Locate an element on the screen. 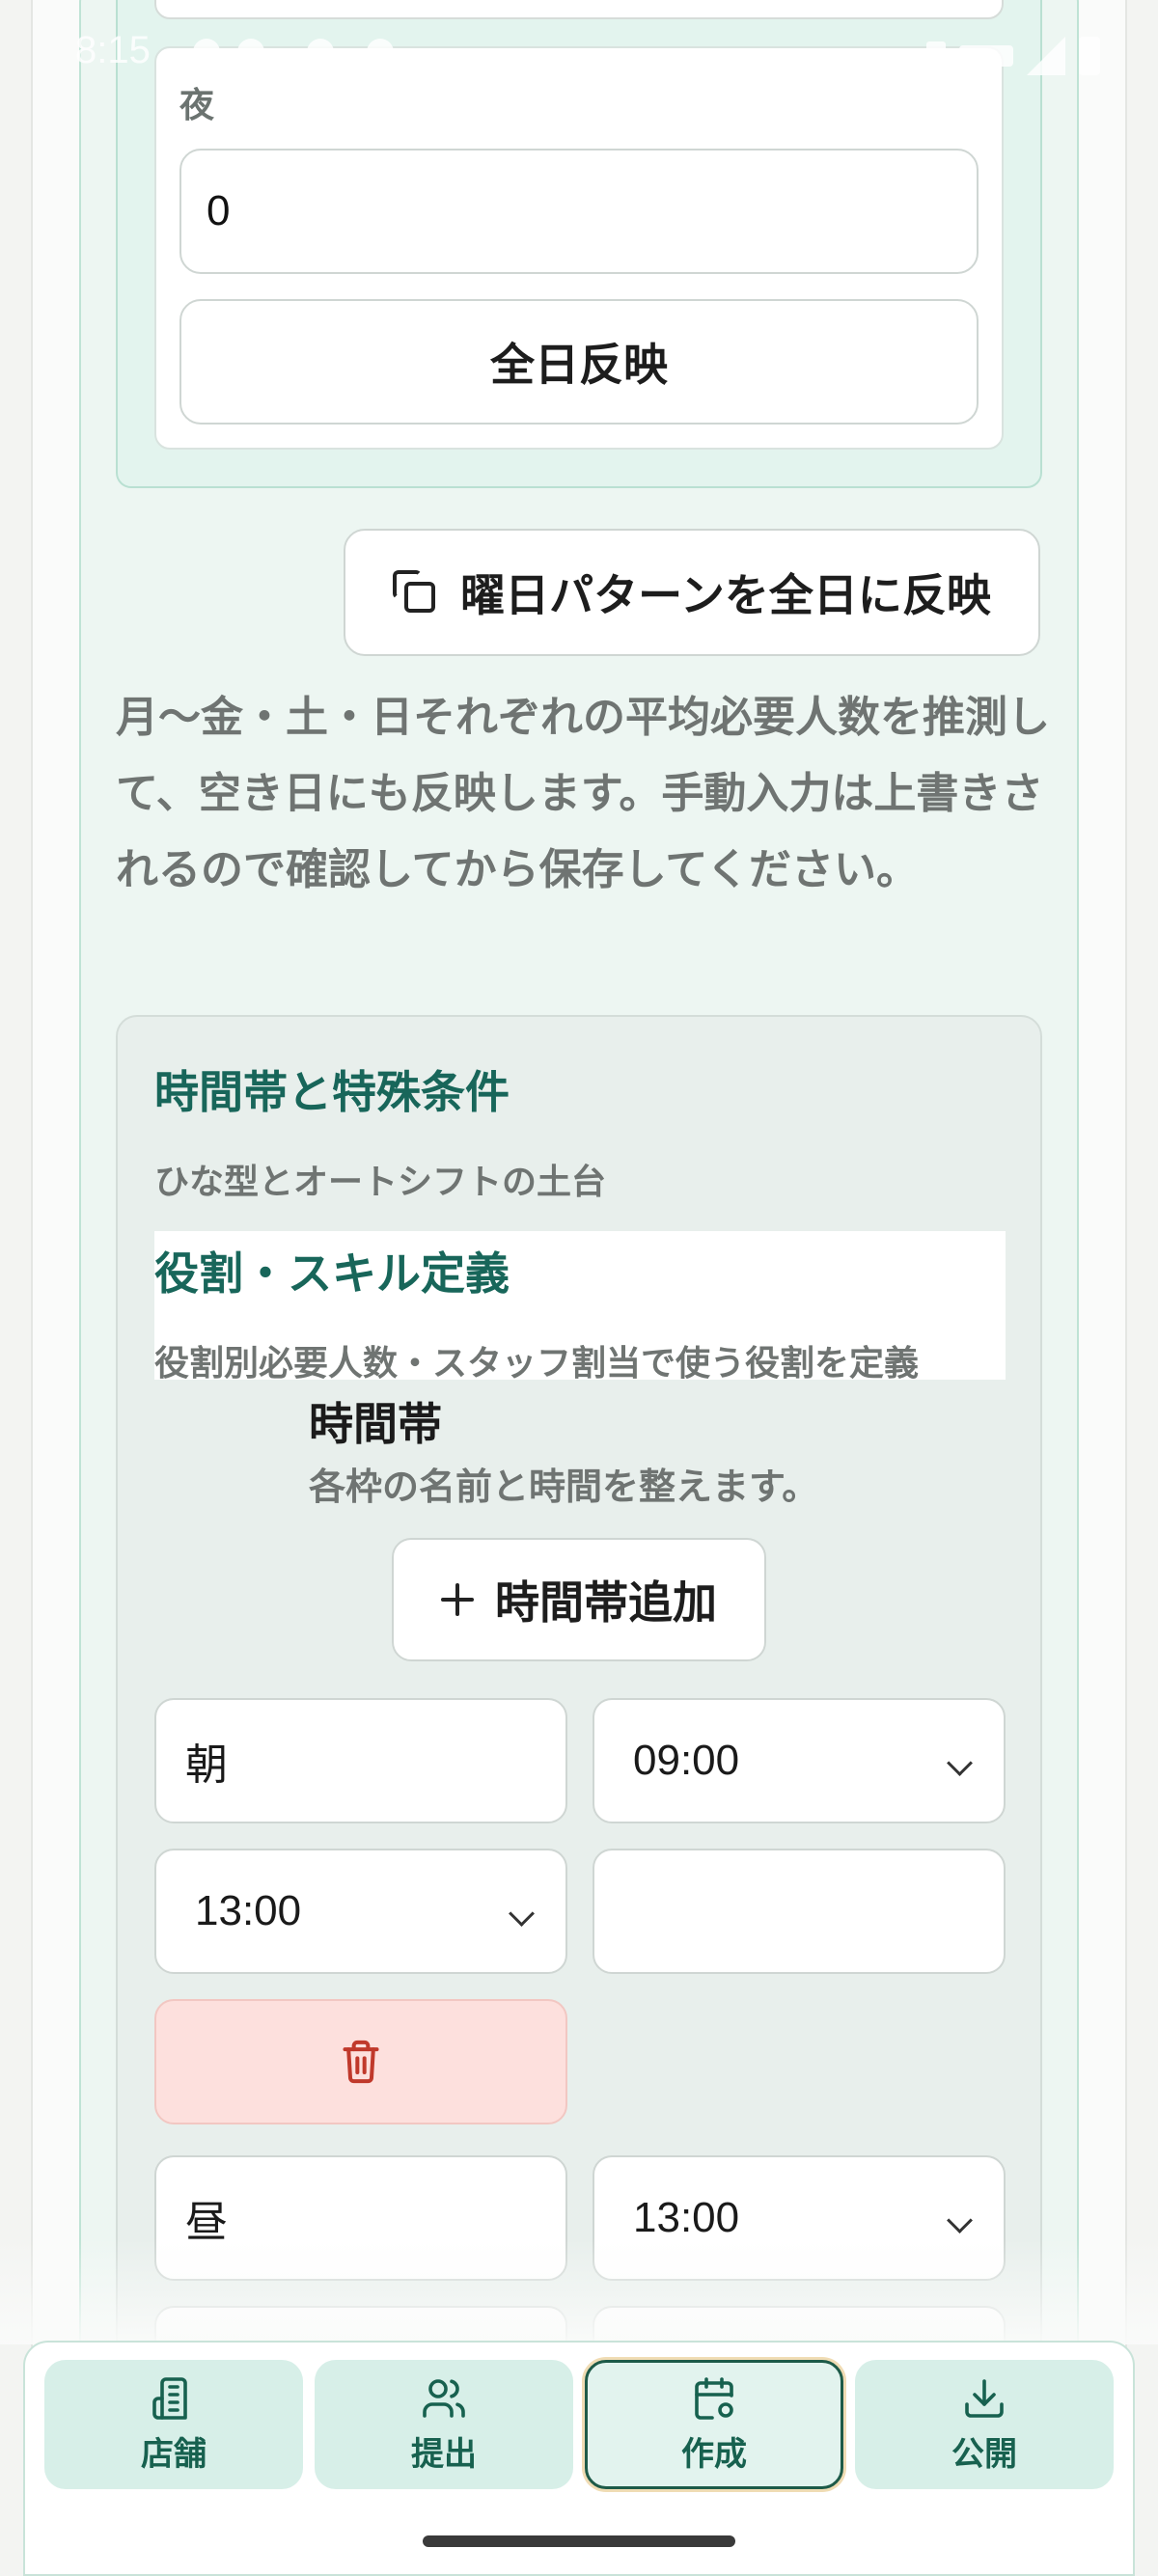  delete-slot-button is located at coordinates (360, 2061).